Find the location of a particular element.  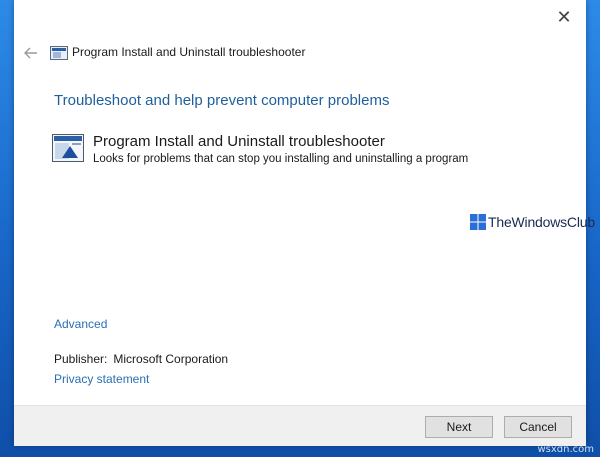

close-button: ✕ is located at coordinates (564, 17).